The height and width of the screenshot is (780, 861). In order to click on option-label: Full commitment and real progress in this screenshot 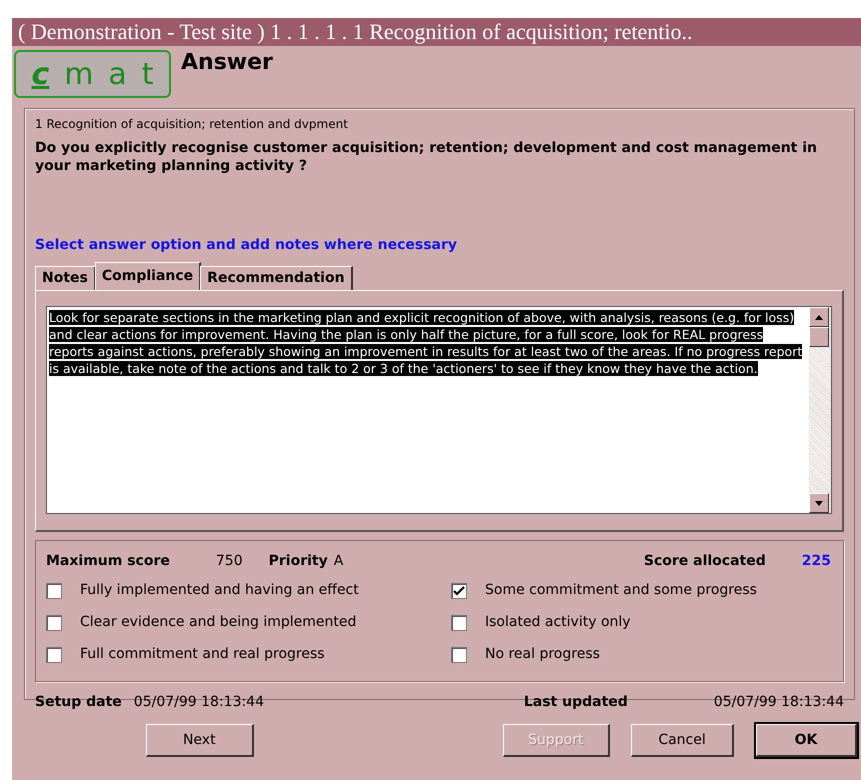, I will do `click(202, 654)`.